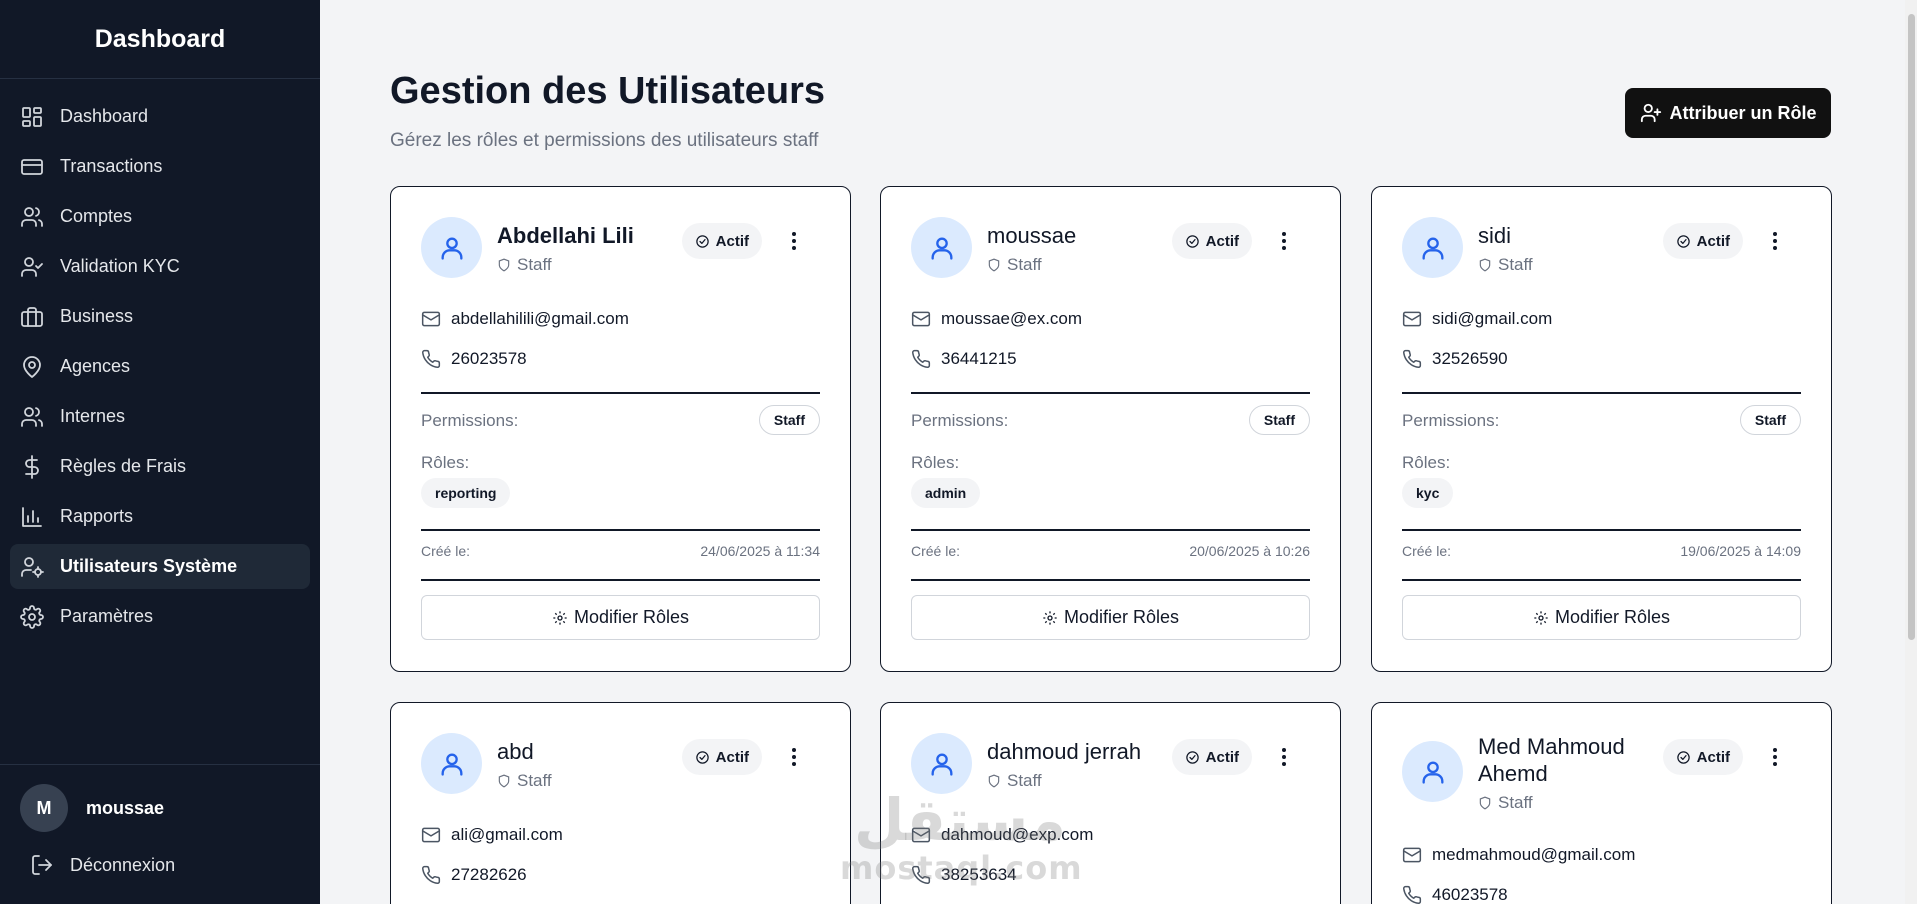 The image size is (1917, 904). Describe the element at coordinates (160, 466) in the screenshot. I see `sidebar-item-regles-de-frais: Règles de Frais` at that location.